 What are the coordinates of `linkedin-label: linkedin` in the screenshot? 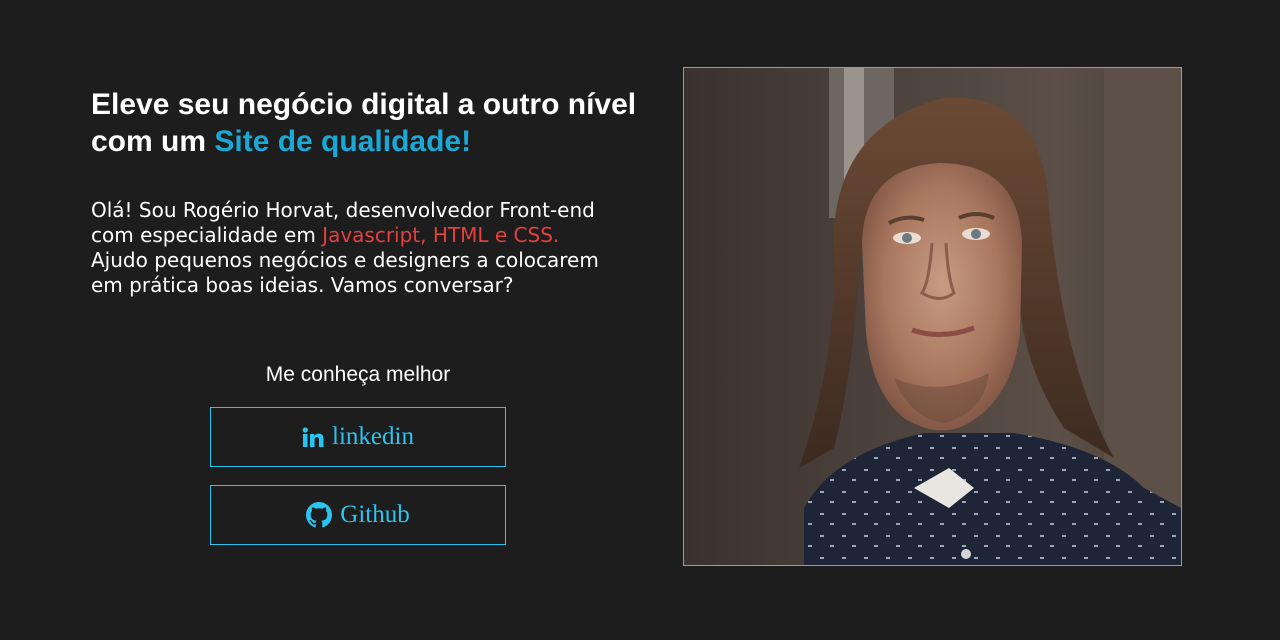 It's located at (373, 436).